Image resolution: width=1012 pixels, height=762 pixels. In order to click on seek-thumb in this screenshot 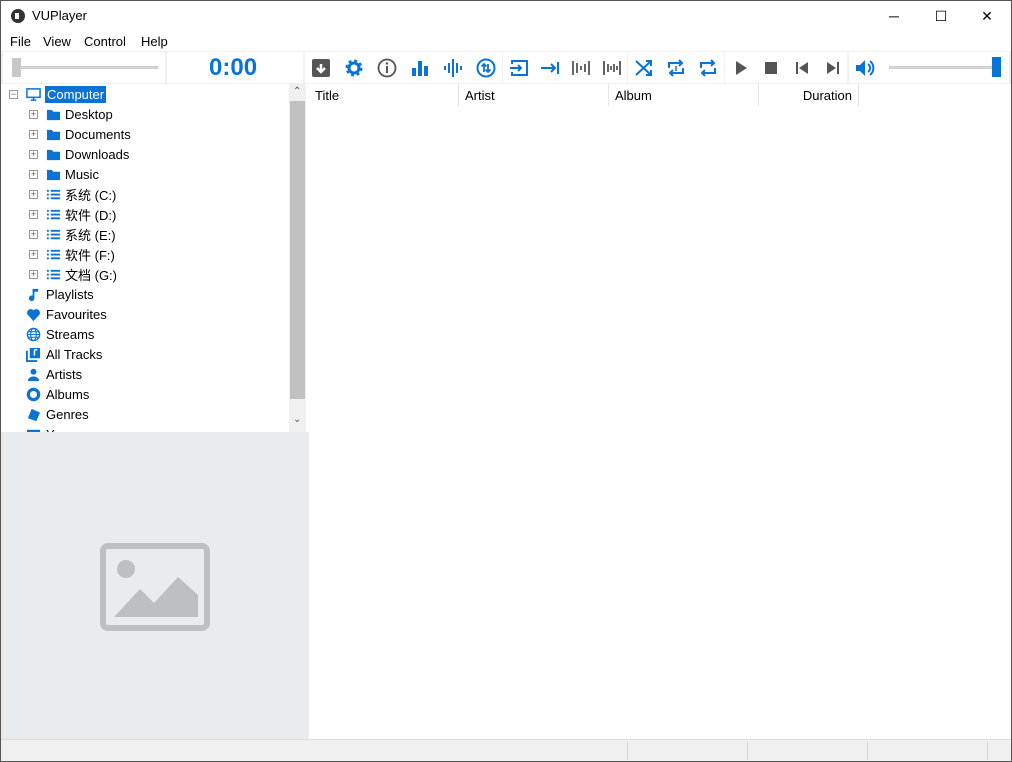, I will do `click(16, 67)`.